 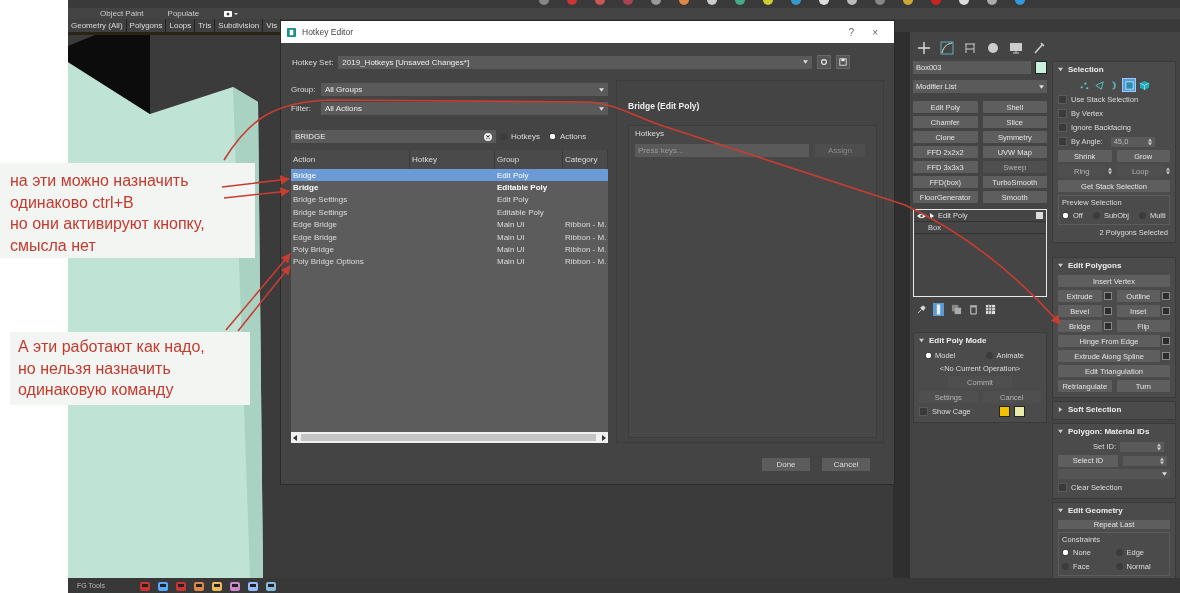 I want to click on grid-icon, so click(x=990, y=309).